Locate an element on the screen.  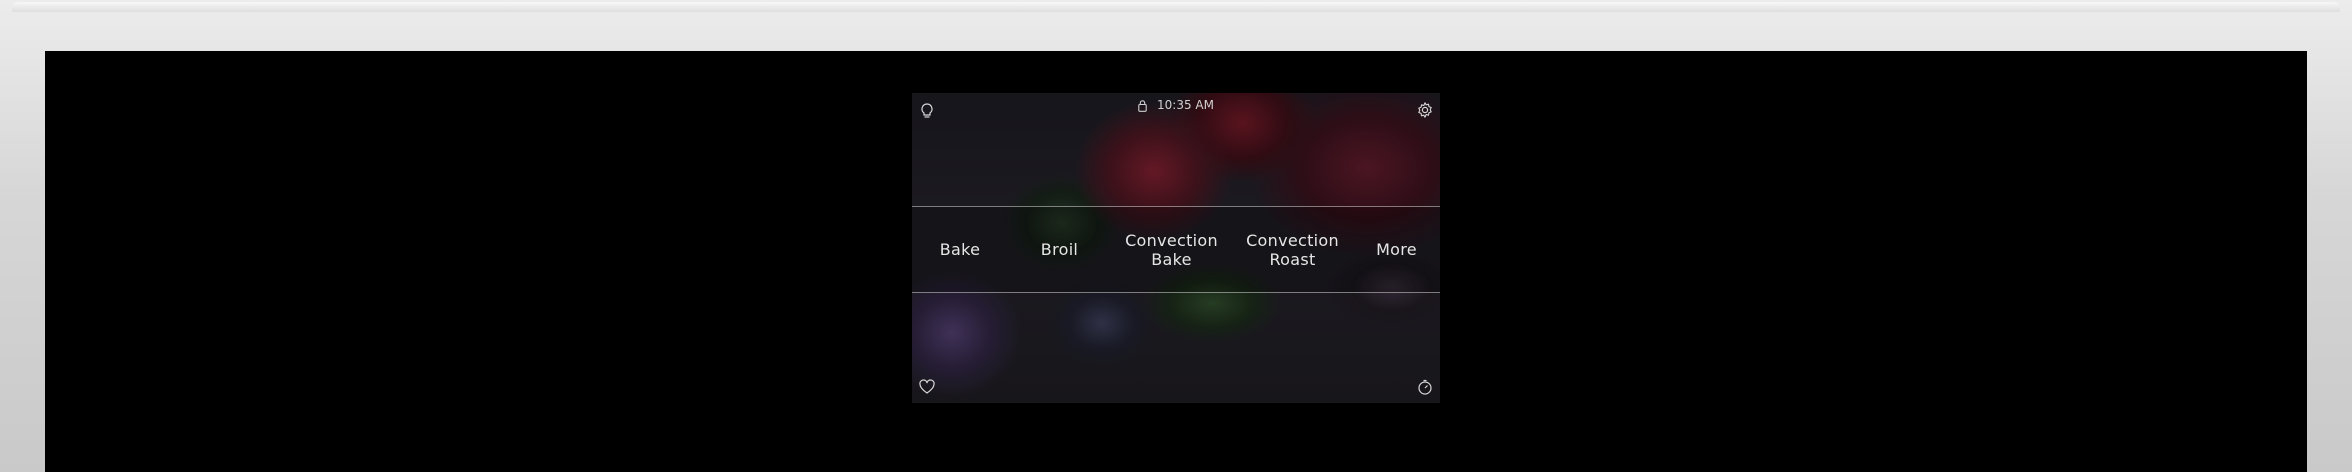
mode-bake: Bake is located at coordinates (960, 249).